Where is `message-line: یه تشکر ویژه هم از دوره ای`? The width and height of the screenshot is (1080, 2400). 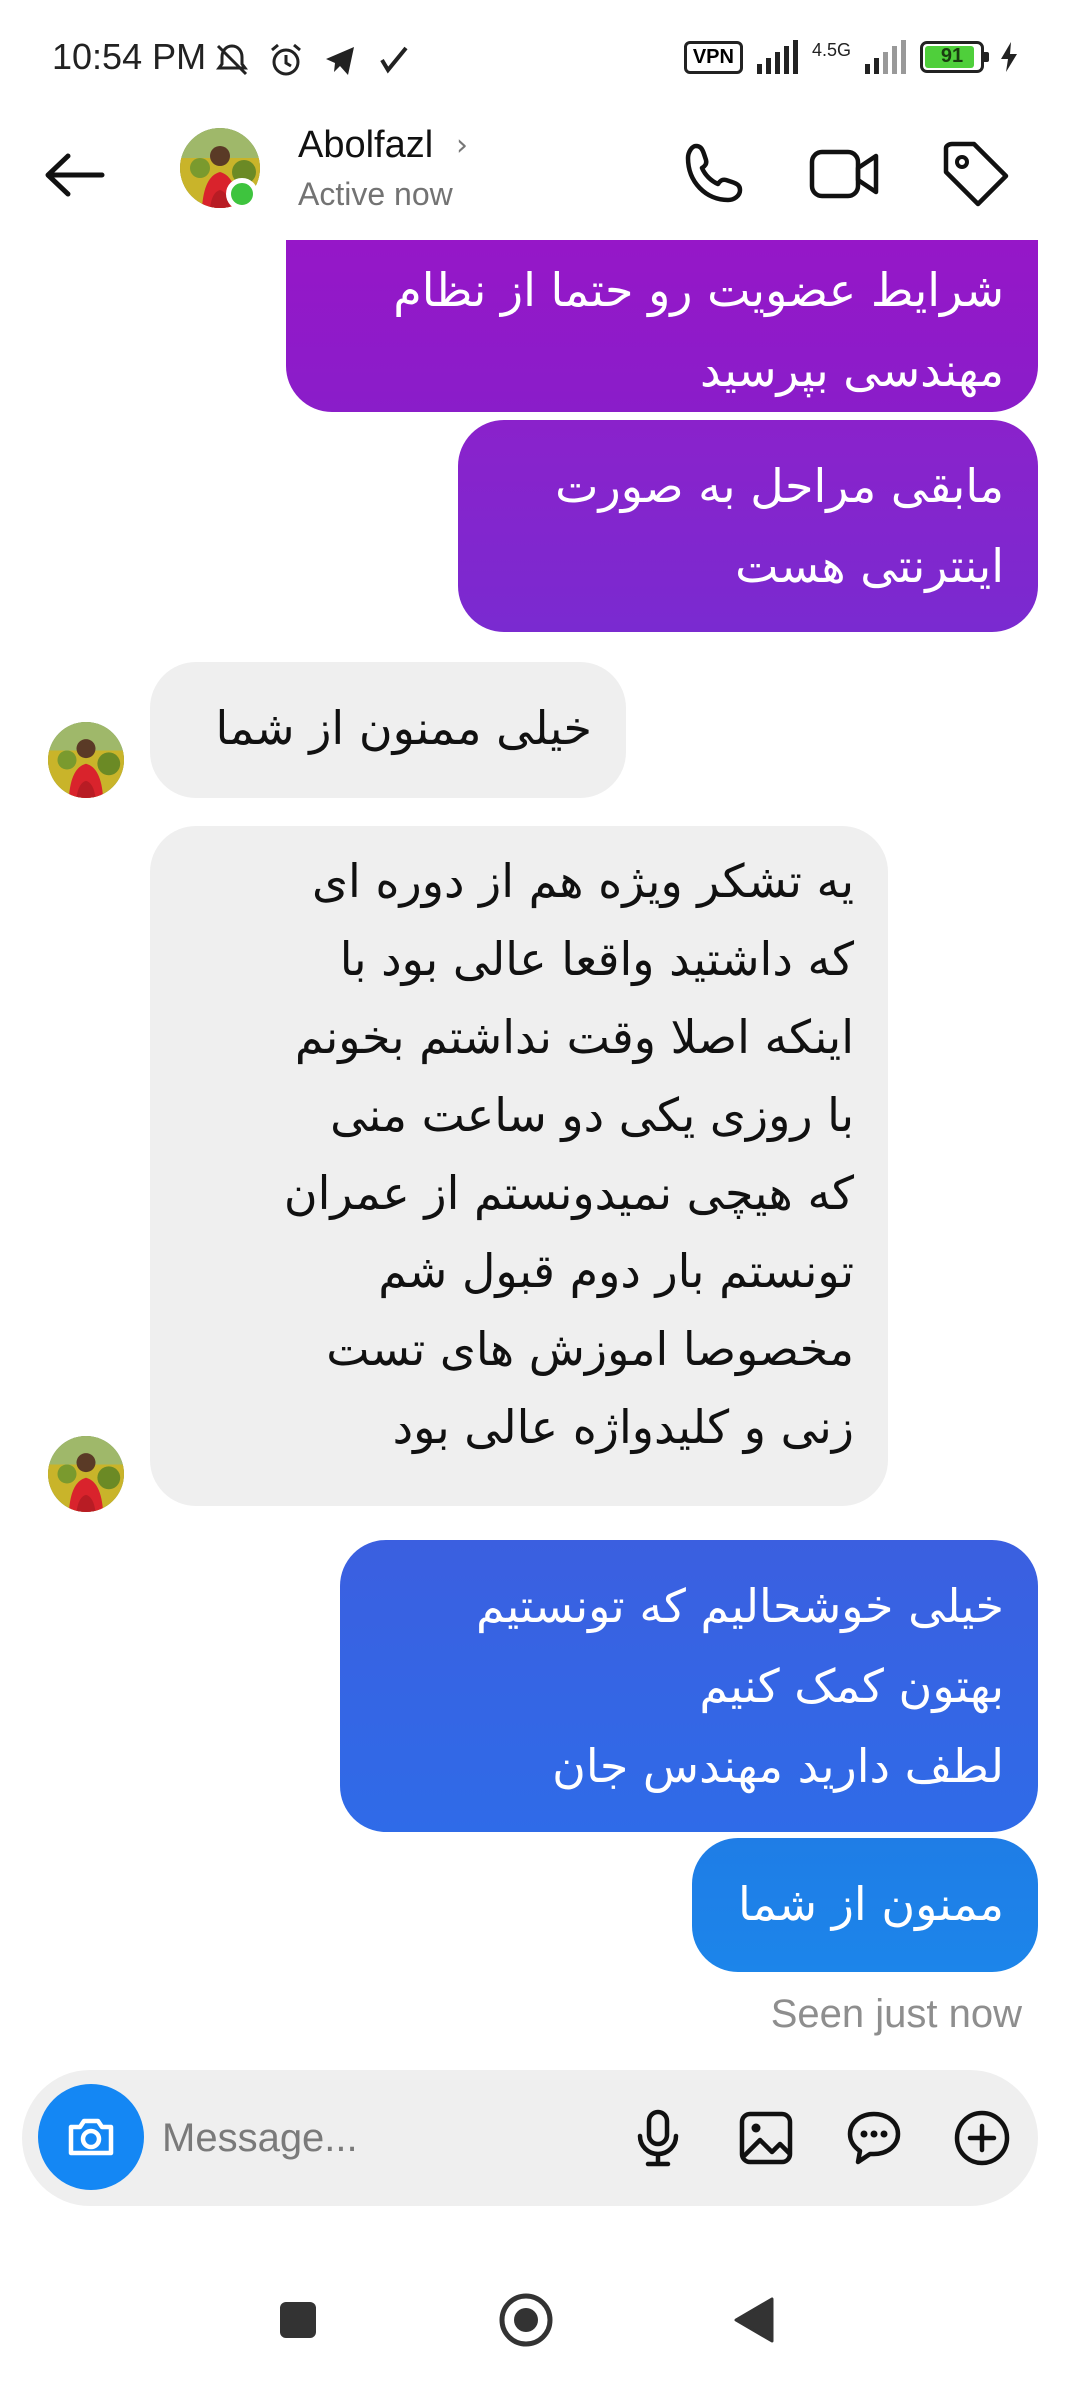 message-line: یه تشکر ویژه هم از دوره ای is located at coordinates (583, 881).